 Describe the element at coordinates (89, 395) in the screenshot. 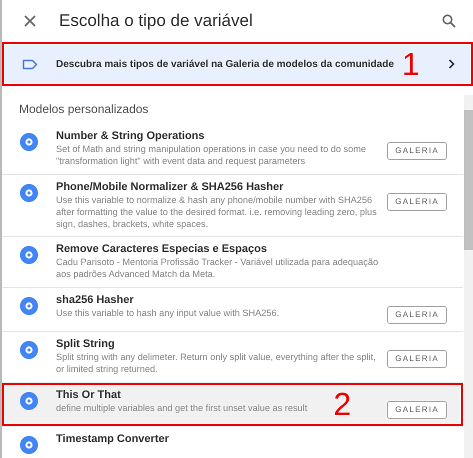

I see `template-title: This Or That` at that location.